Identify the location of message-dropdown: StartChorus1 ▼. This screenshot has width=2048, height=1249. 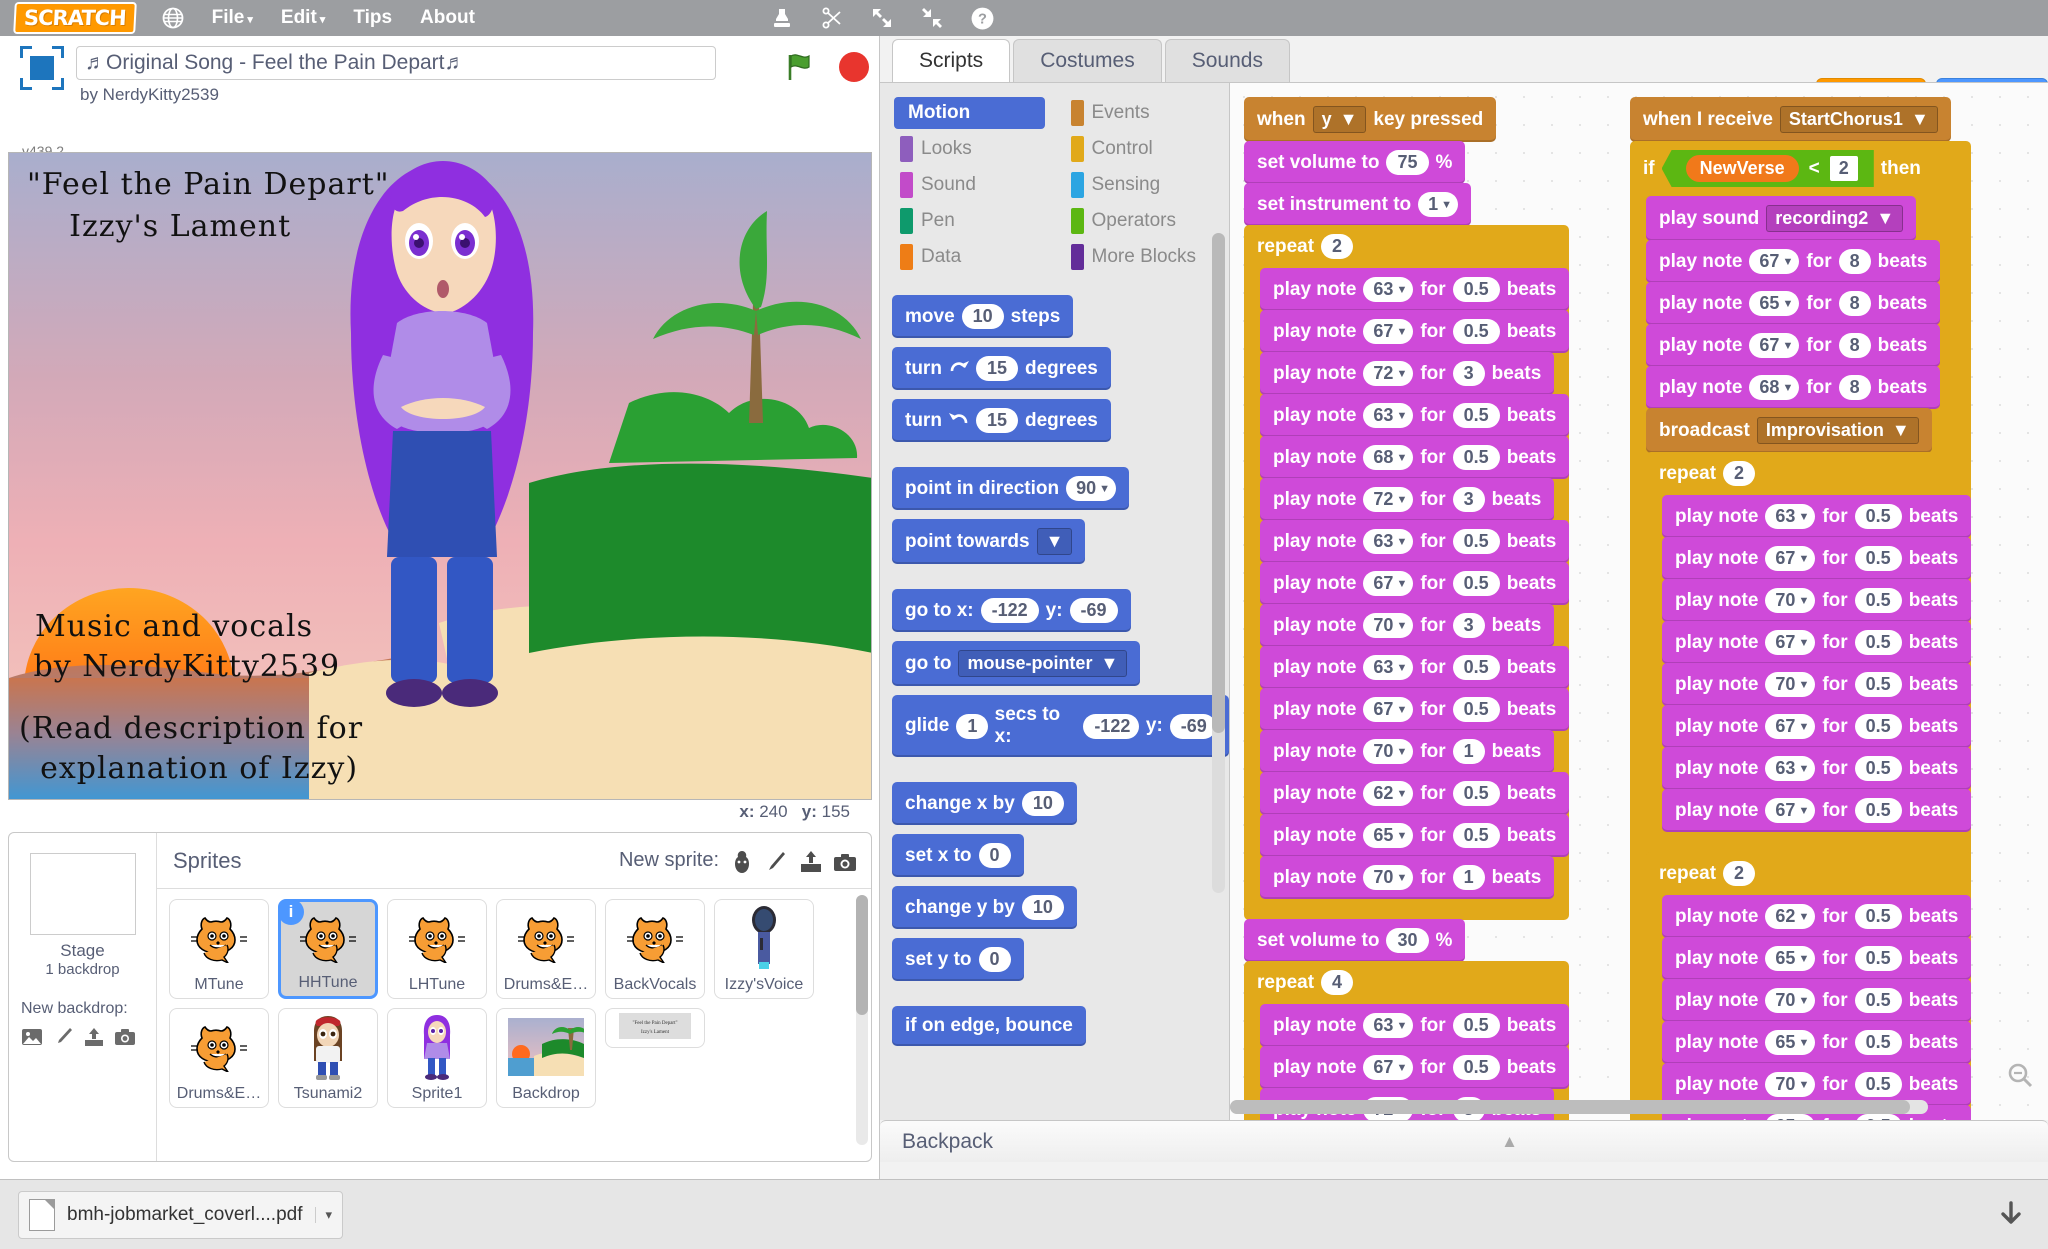
(1858, 119).